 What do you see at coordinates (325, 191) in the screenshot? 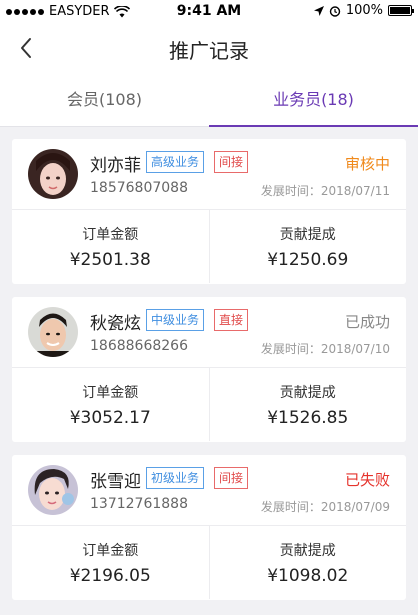
I see `develop-date: 发展时间：2018/07/11` at bounding box center [325, 191].